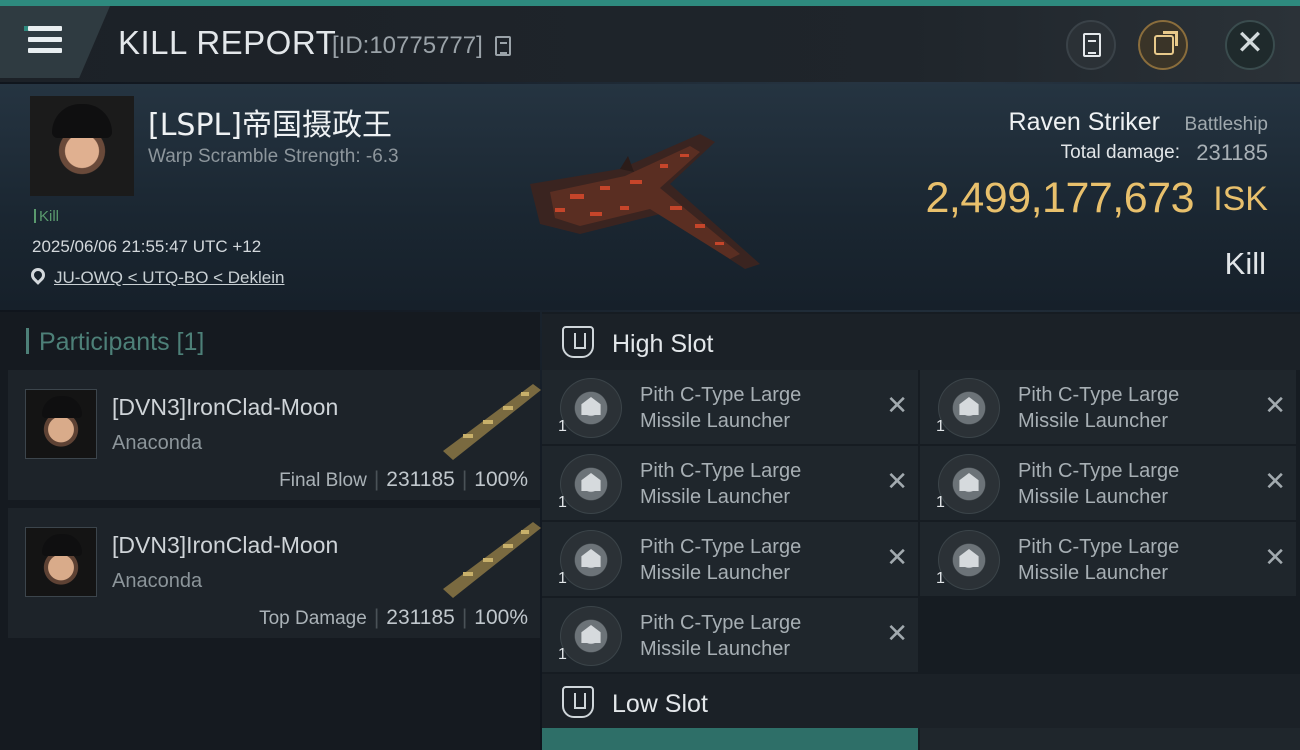 The height and width of the screenshot is (750, 1300). Describe the element at coordinates (227, 42) in the screenshot. I see `page-title: KILL REPORT` at that location.